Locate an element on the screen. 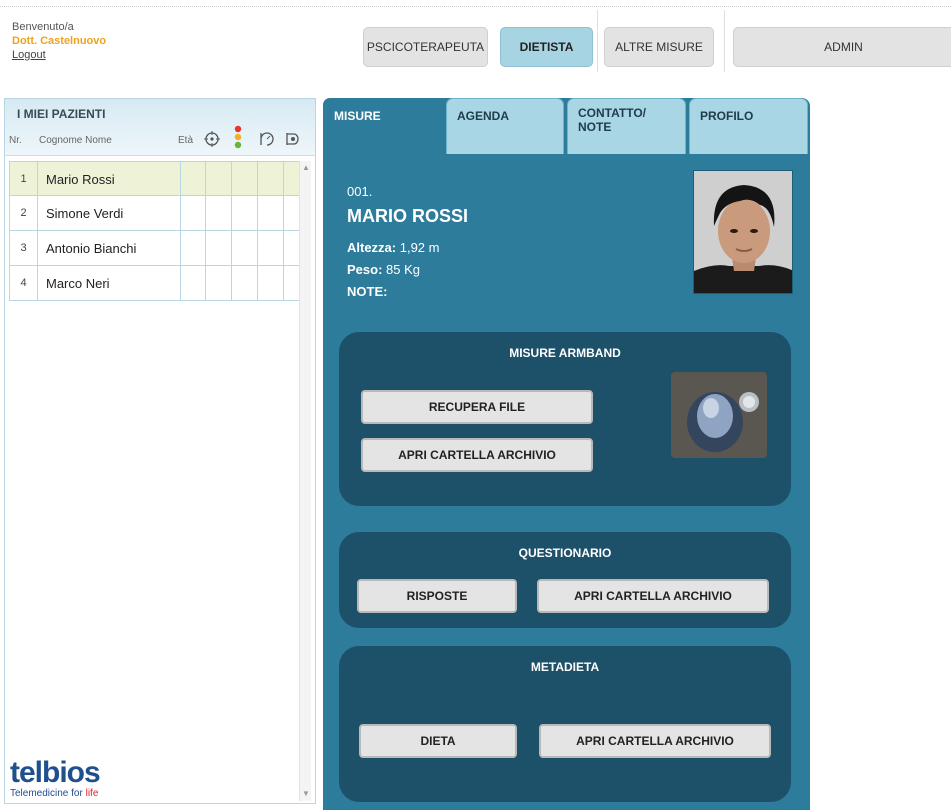 This screenshot has width=951, height=810. scale-icon is located at coordinates (266, 139).